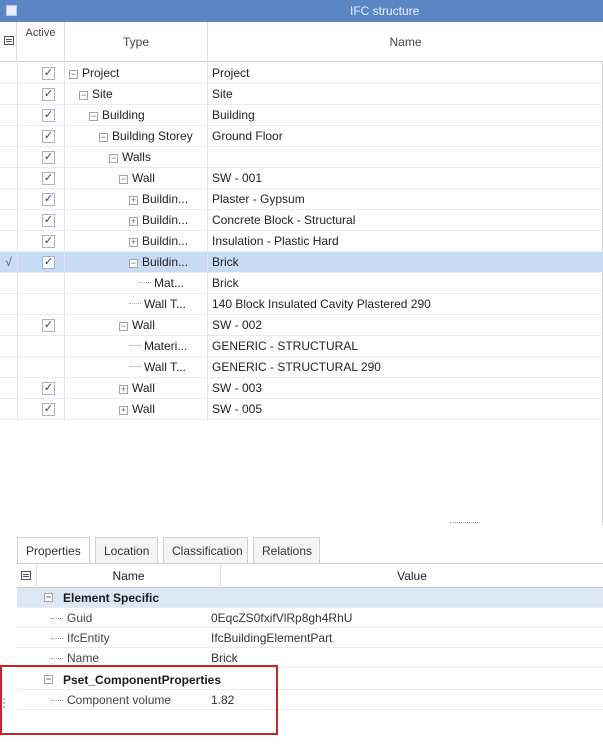 This screenshot has height=744, width=603. Describe the element at coordinates (80, 618) in the screenshot. I see `property-name: Guid` at that location.